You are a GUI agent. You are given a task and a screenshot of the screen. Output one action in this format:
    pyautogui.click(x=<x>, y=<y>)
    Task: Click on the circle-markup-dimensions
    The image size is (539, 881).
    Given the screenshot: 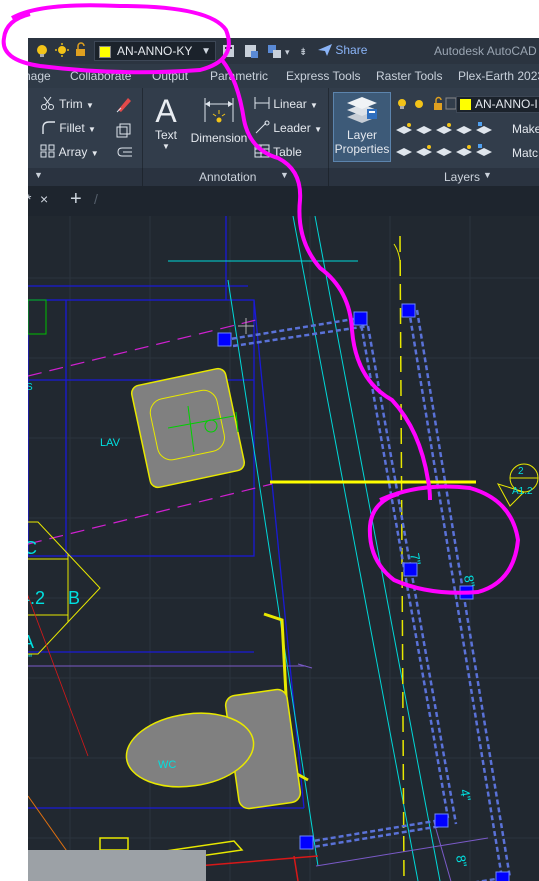 What is the action you would take?
    pyautogui.click(x=444, y=539)
    